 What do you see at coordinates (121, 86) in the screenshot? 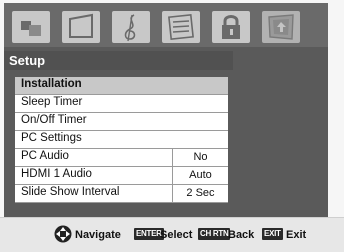
I see `menu-item-installation: Installation` at bounding box center [121, 86].